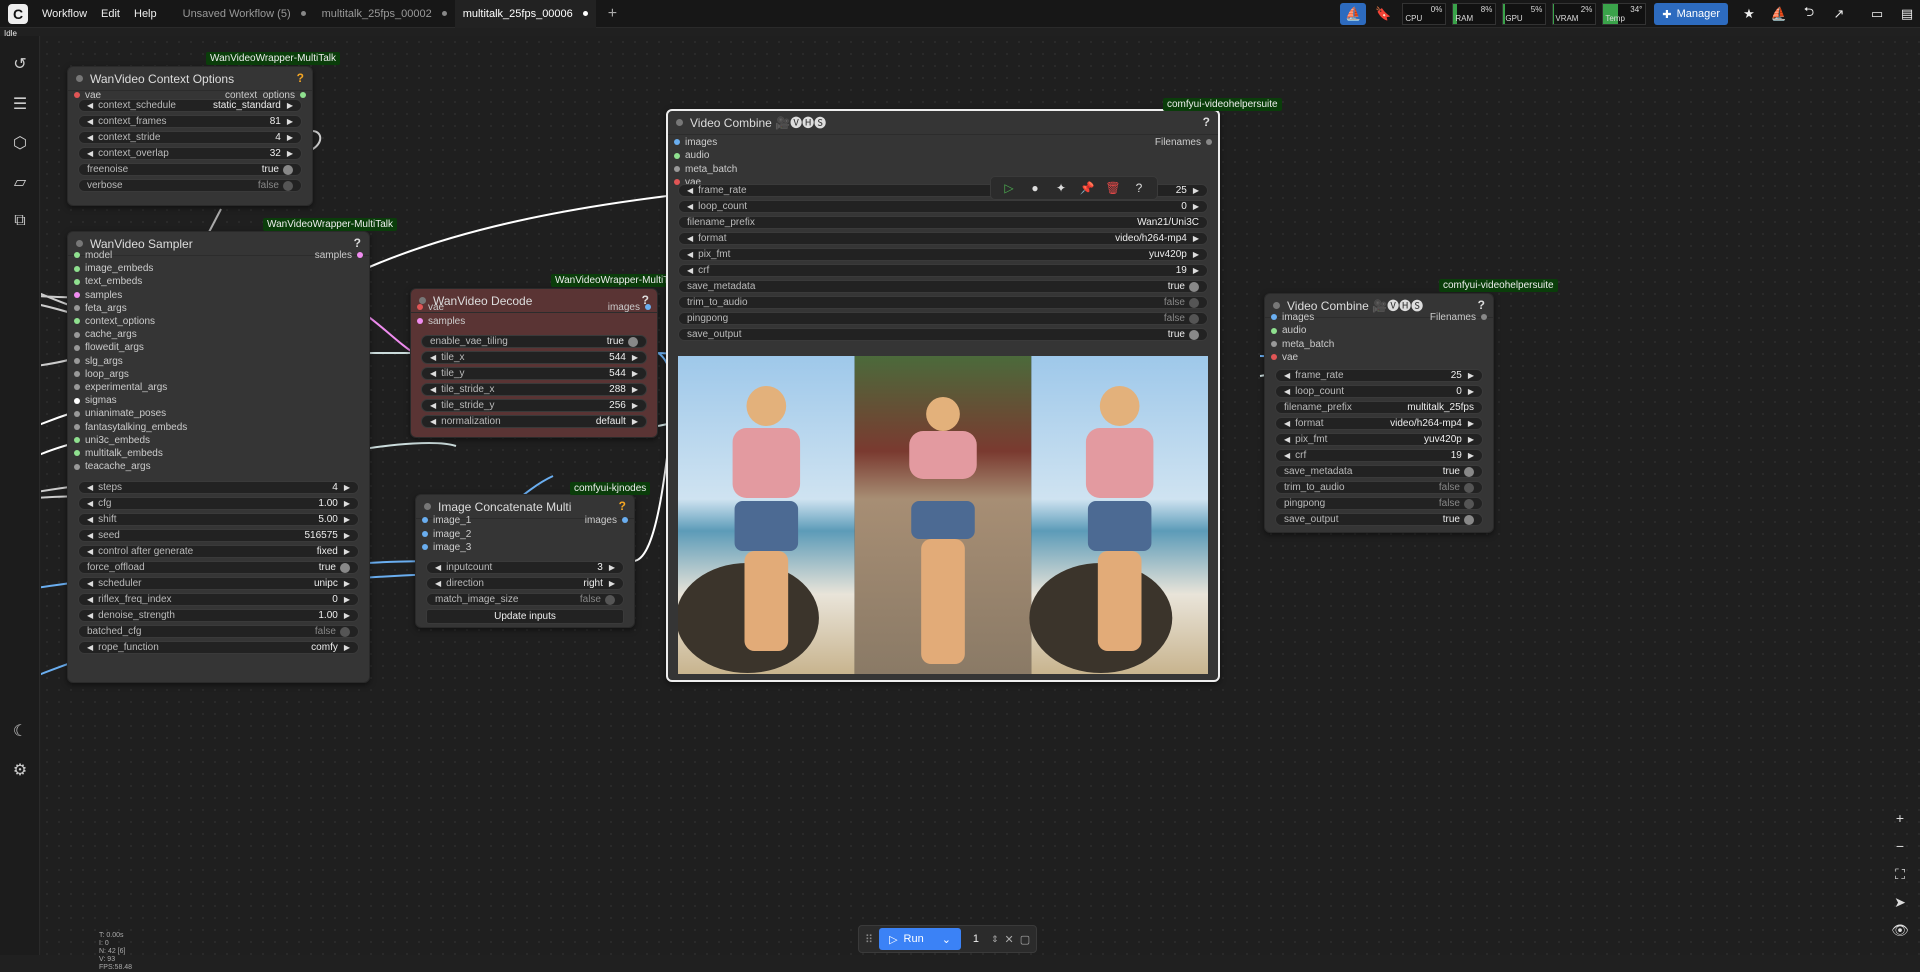  I want to click on widget-context-stride: ◀ context_stride 4 ▶, so click(190, 137).